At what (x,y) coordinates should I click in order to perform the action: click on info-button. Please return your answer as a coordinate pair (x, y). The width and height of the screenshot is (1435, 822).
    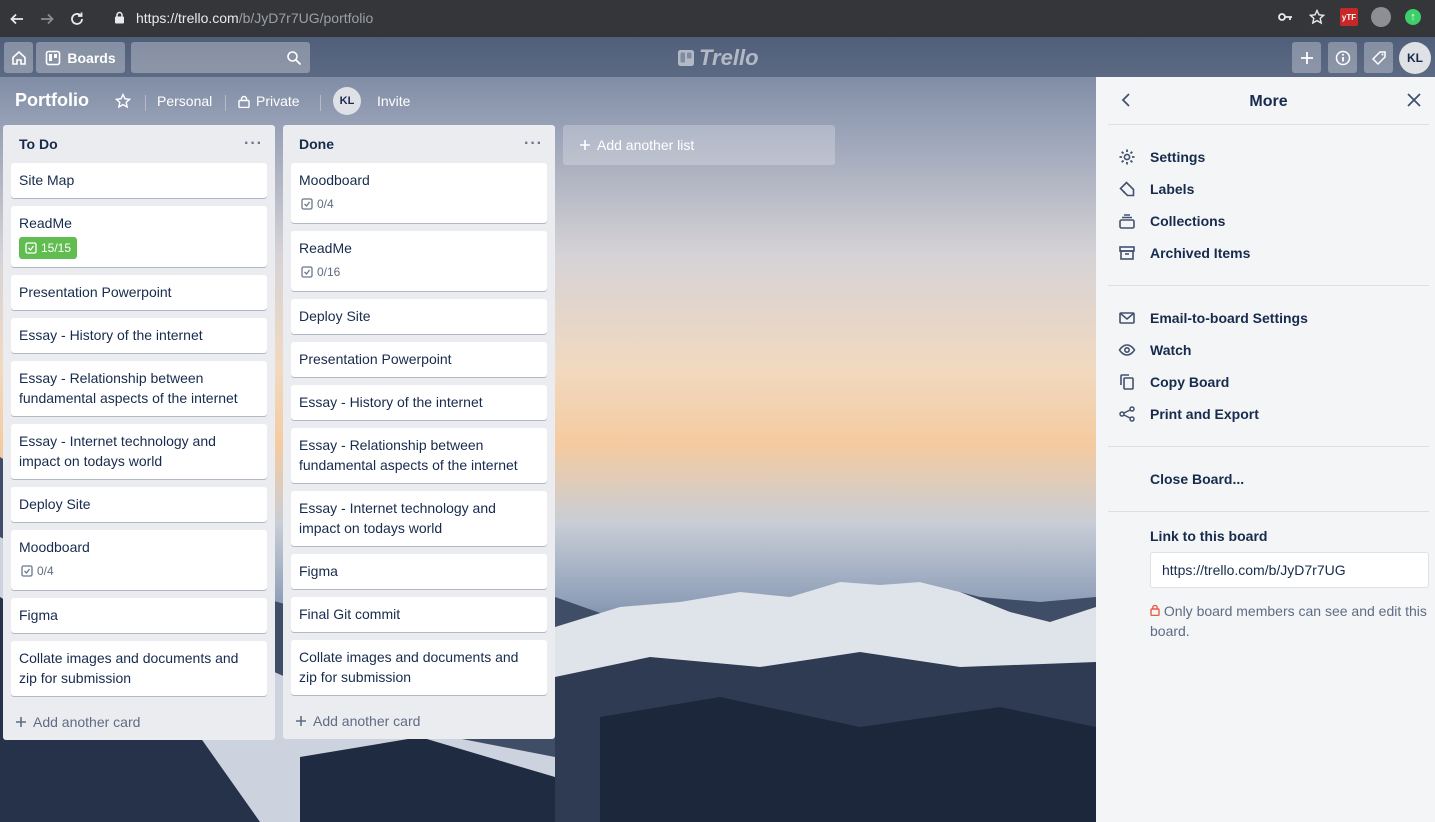
    Looking at the image, I should click on (1342, 57).